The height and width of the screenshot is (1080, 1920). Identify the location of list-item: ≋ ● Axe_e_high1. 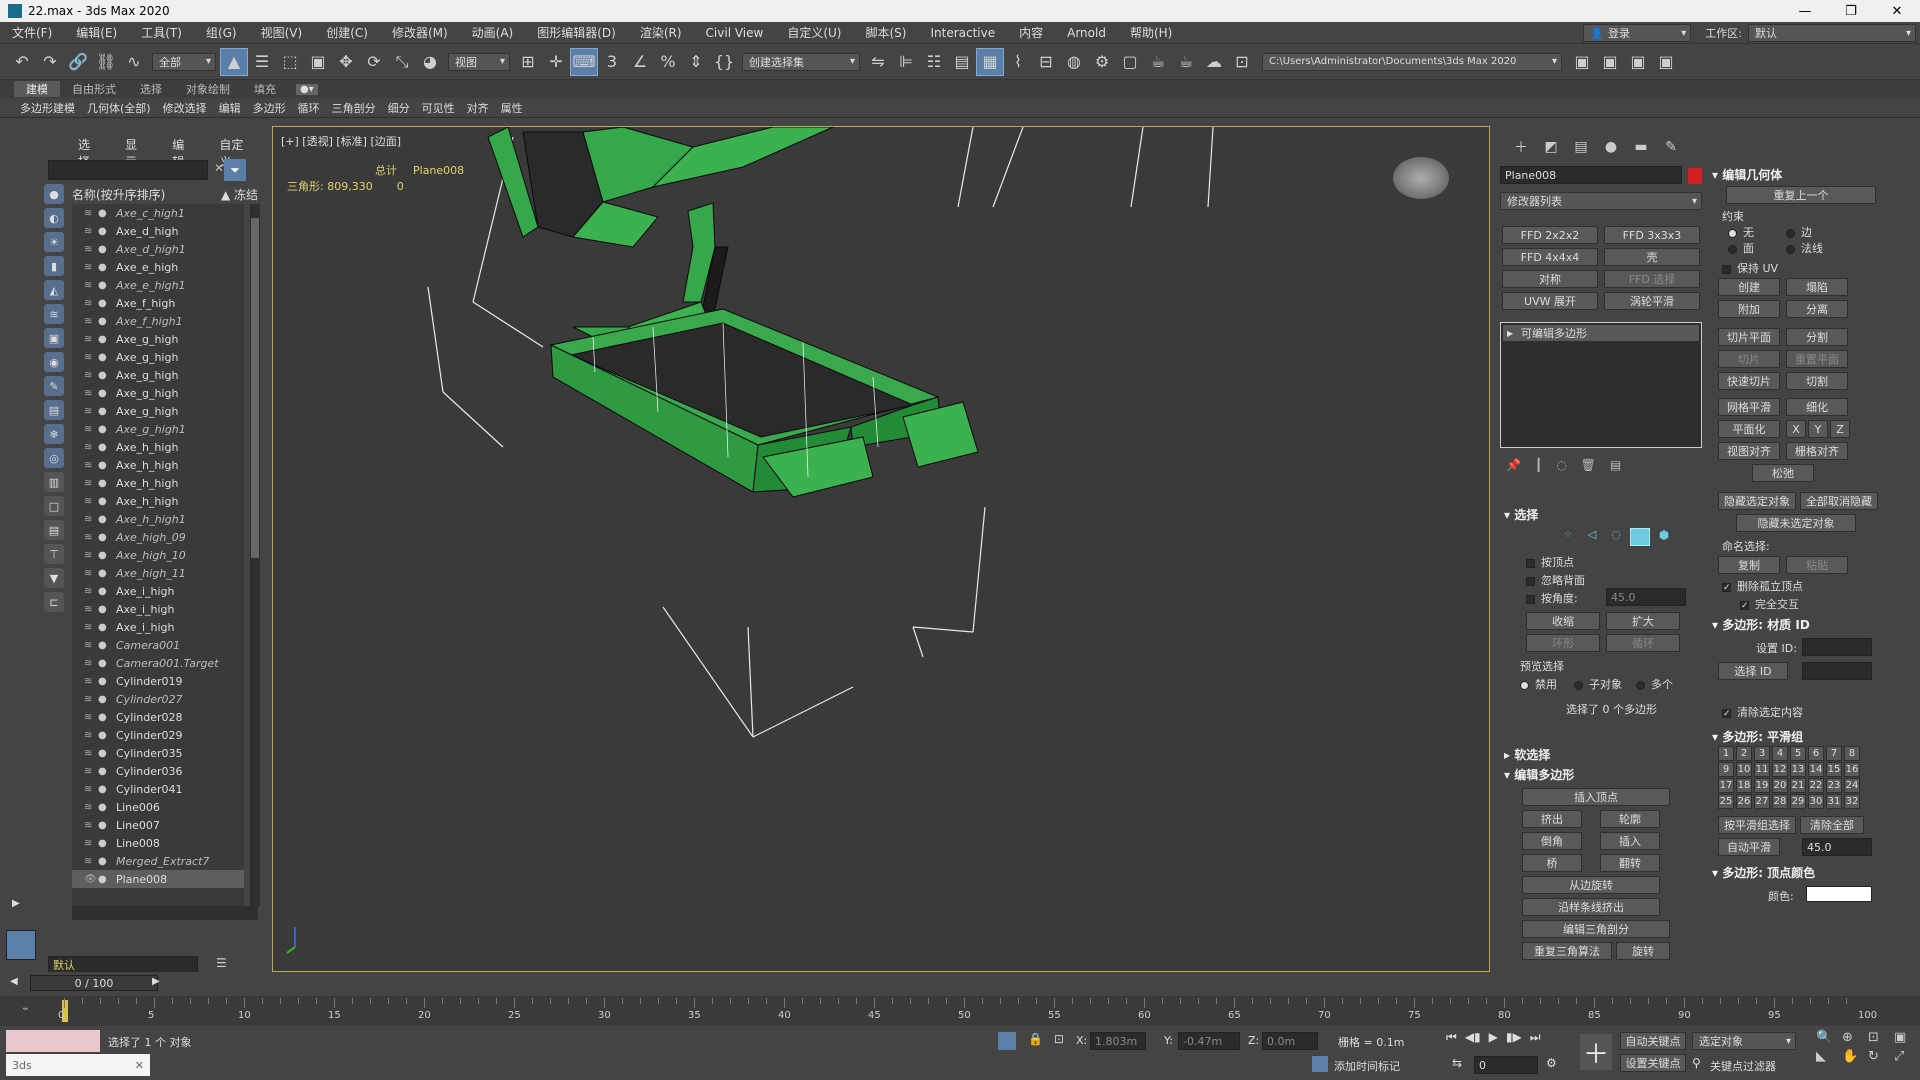
(158, 285).